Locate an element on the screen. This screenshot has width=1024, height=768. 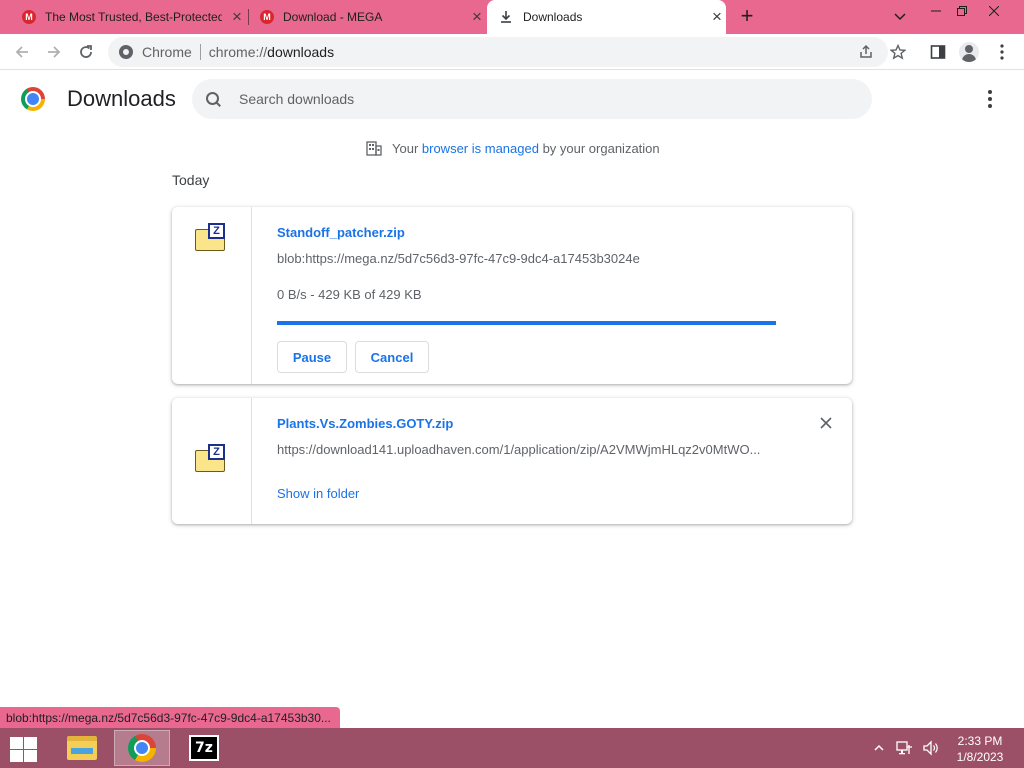
chrome-logo-icon is located at coordinates (33, 99).